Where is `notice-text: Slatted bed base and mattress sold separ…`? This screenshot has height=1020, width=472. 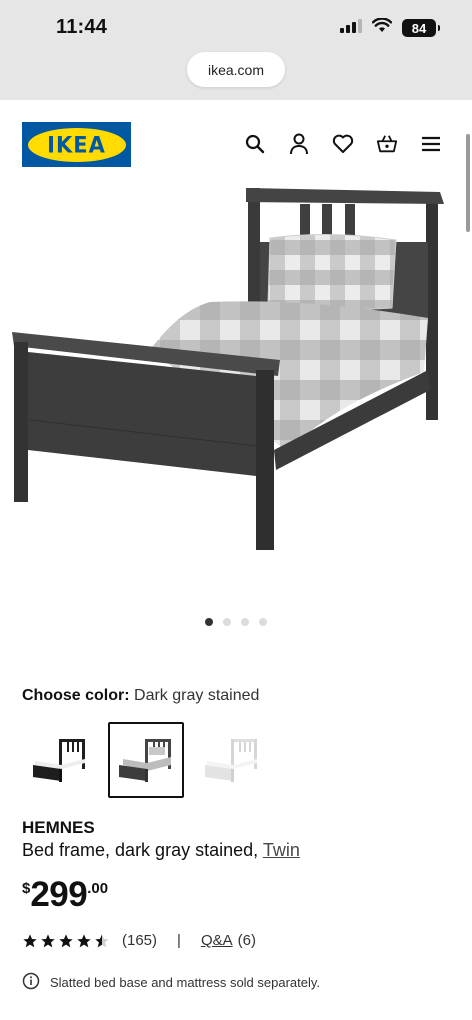
notice-text: Slatted bed base and mattress sold separ… is located at coordinates (185, 982).